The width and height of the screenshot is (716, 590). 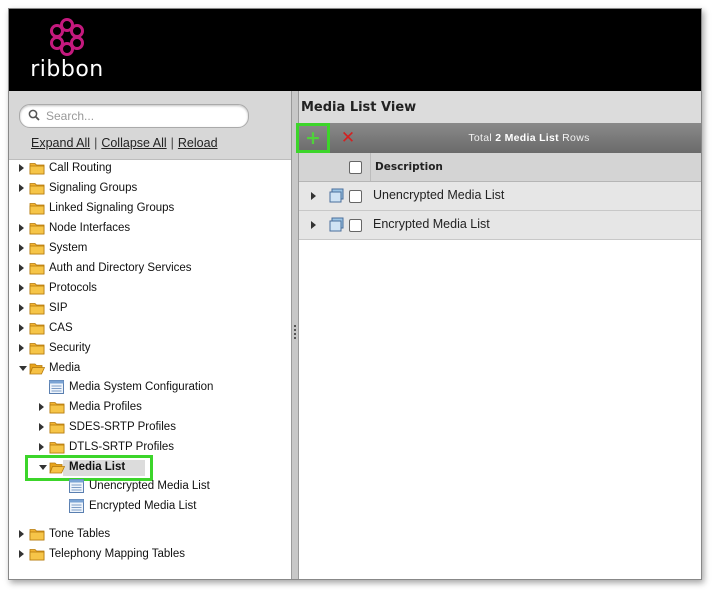 I want to click on tree-item-tone-tables: Tone Tables, so click(x=150, y=535).